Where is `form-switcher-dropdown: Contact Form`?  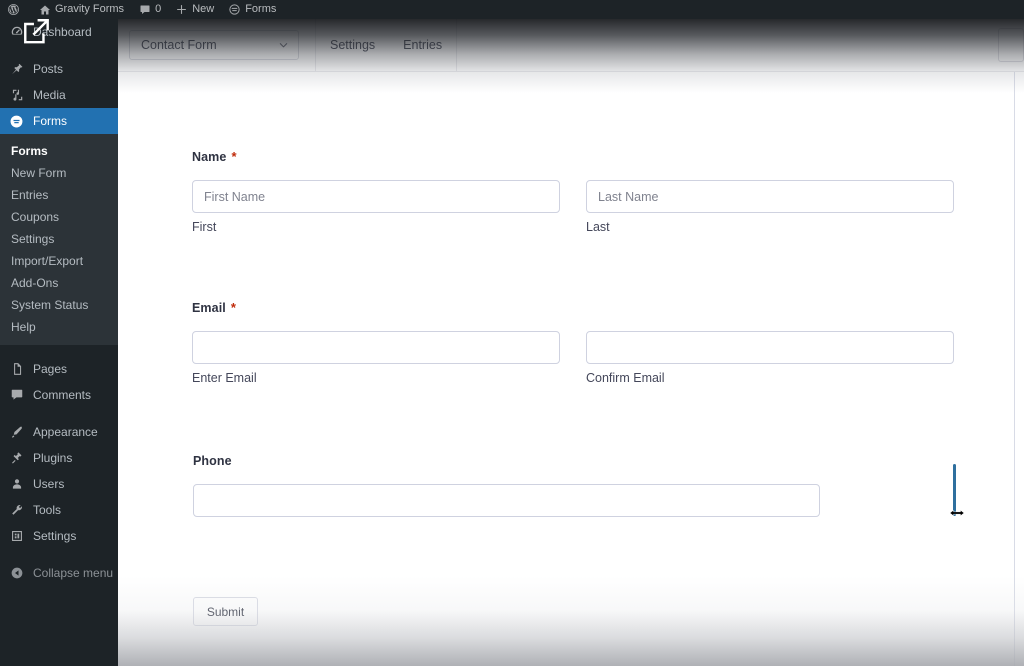
form-switcher-dropdown: Contact Form is located at coordinates (214, 45).